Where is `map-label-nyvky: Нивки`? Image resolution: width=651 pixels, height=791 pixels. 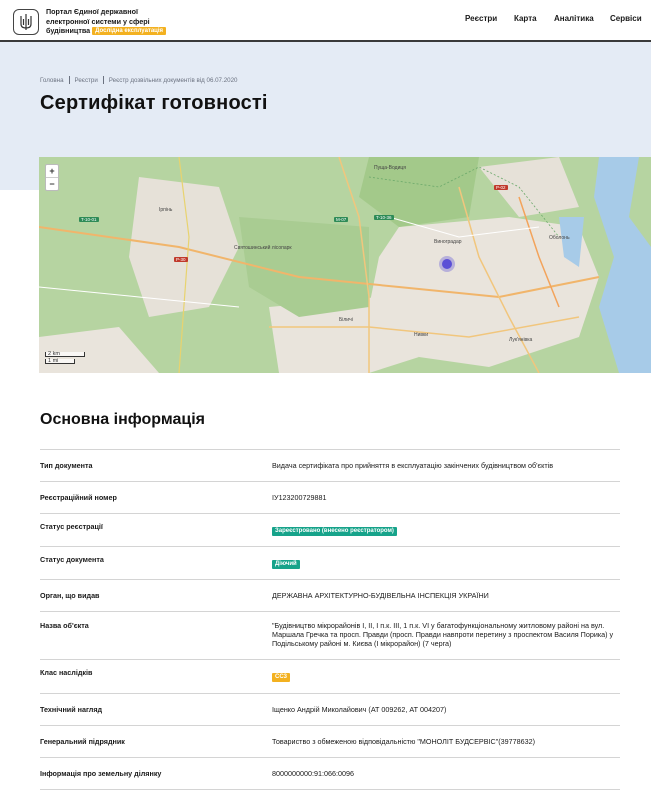 map-label-nyvky: Нивки is located at coordinates (421, 335).